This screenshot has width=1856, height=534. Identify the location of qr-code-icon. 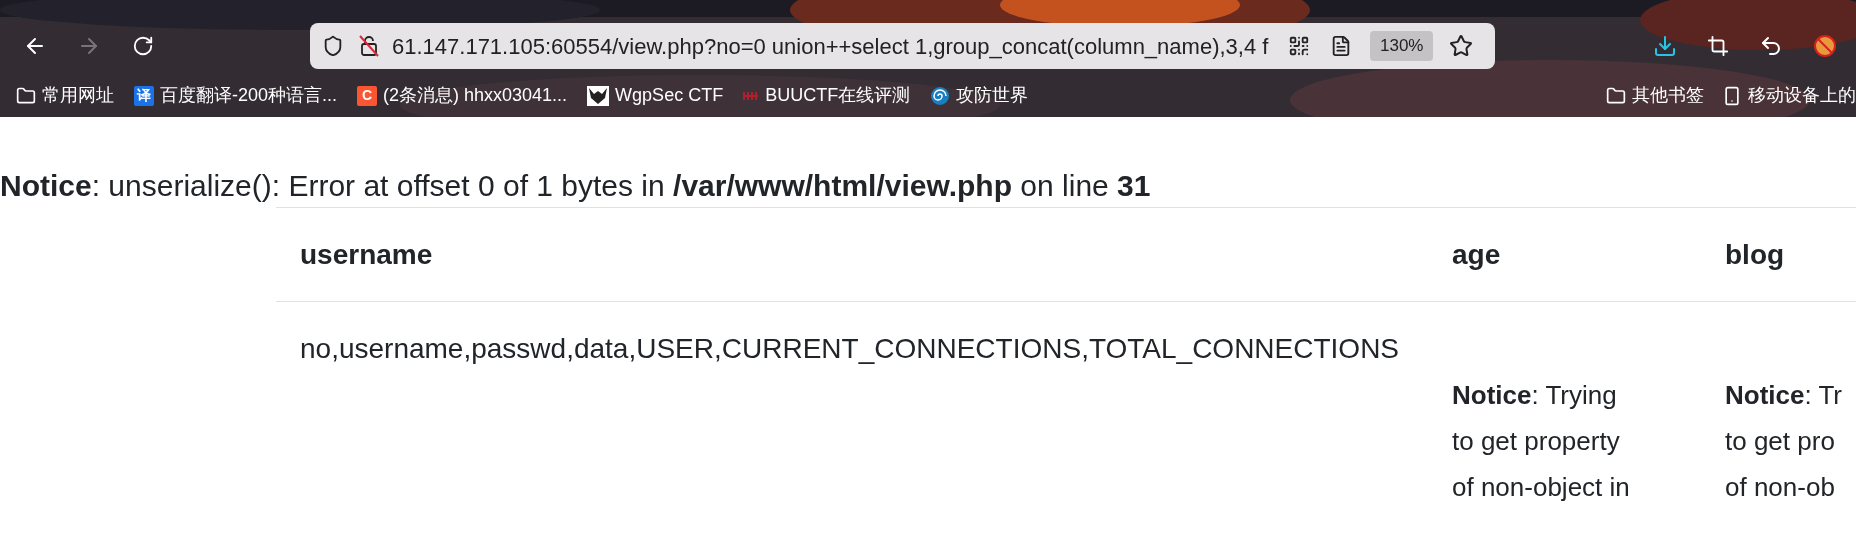
(1299, 46).